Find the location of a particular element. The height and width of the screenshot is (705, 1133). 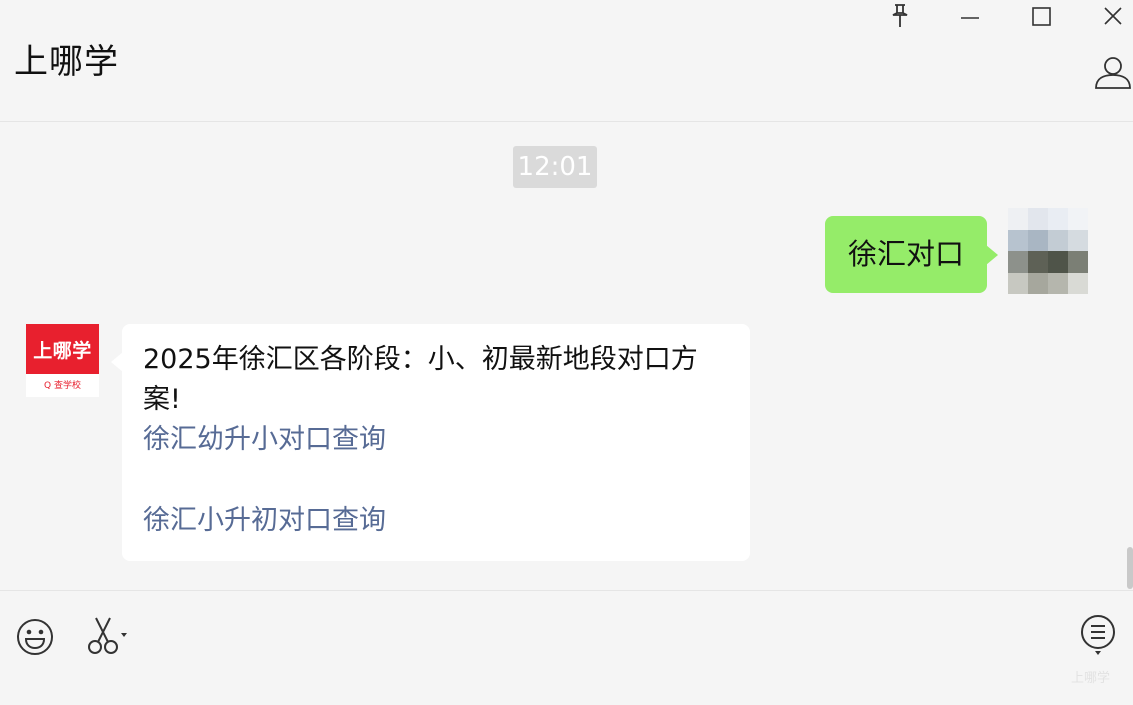

emoji-button is located at coordinates (35, 637).